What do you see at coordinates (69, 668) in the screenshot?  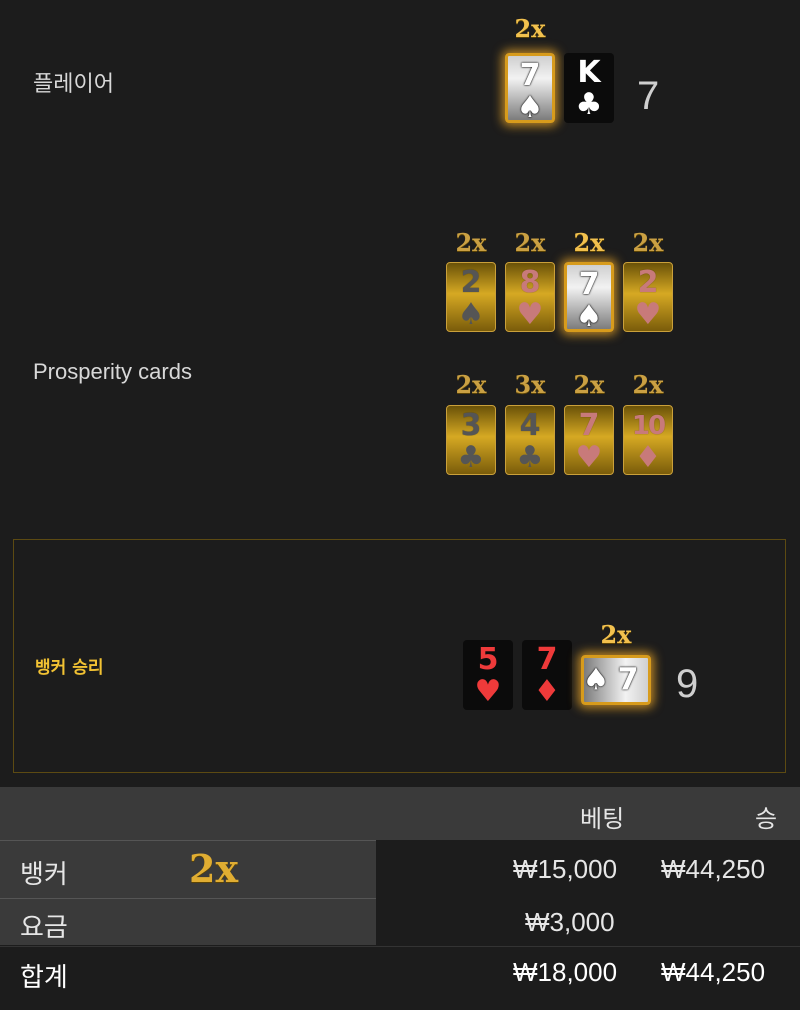 I see `banker-win-label: 뱅커 승리` at bounding box center [69, 668].